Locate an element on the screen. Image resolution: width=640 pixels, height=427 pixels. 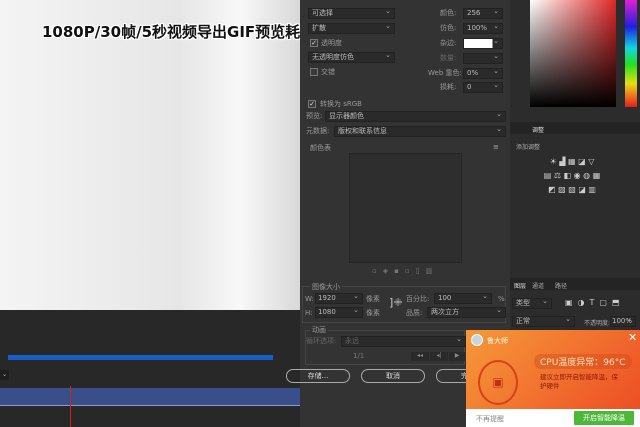
height-input: 1080 is located at coordinates (339, 312).